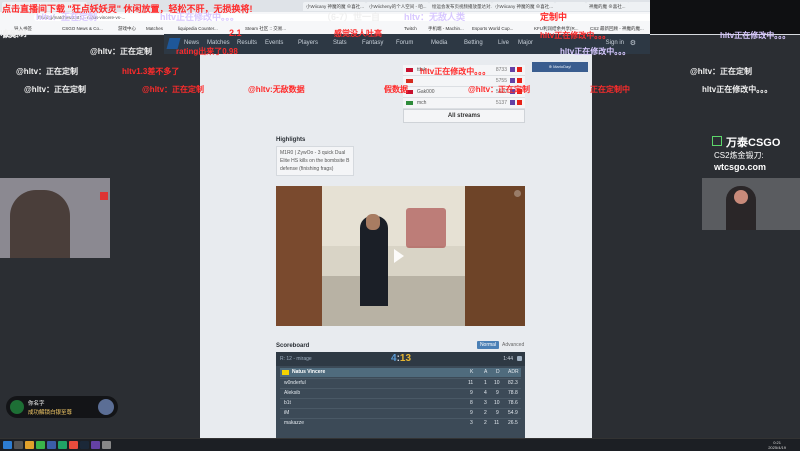  I want to click on nav-players: Players, so click(308, 43).